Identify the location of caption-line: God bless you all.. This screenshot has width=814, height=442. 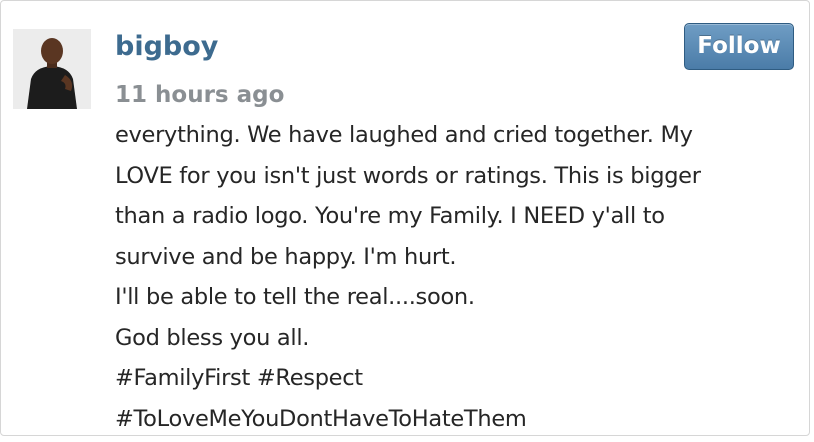
(212, 337).